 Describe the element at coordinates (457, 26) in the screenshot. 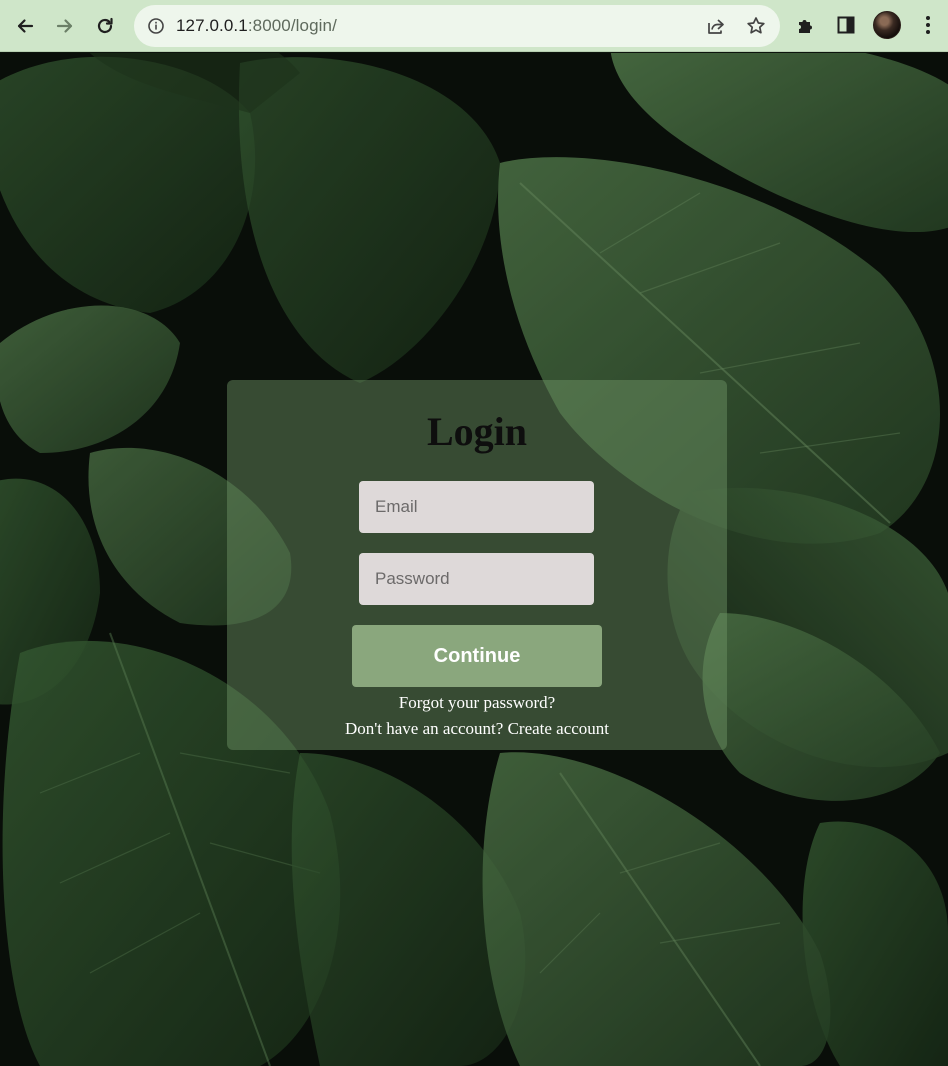

I see `address-bar: 127.0.0.1:8000/login/` at that location.